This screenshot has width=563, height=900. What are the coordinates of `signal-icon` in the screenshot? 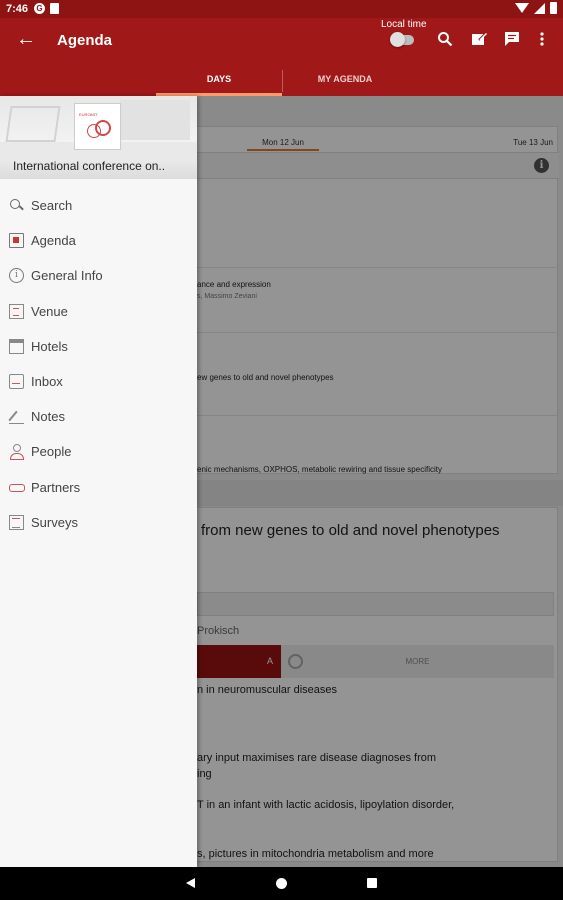 It's located at (539, 8).